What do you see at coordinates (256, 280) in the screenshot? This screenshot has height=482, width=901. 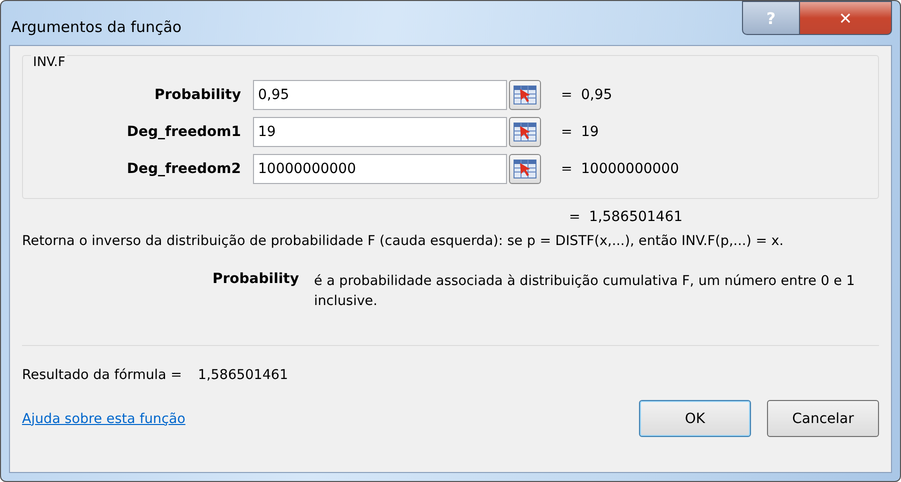 I see `argument-name: Probability` at bounding box center [256, 280].